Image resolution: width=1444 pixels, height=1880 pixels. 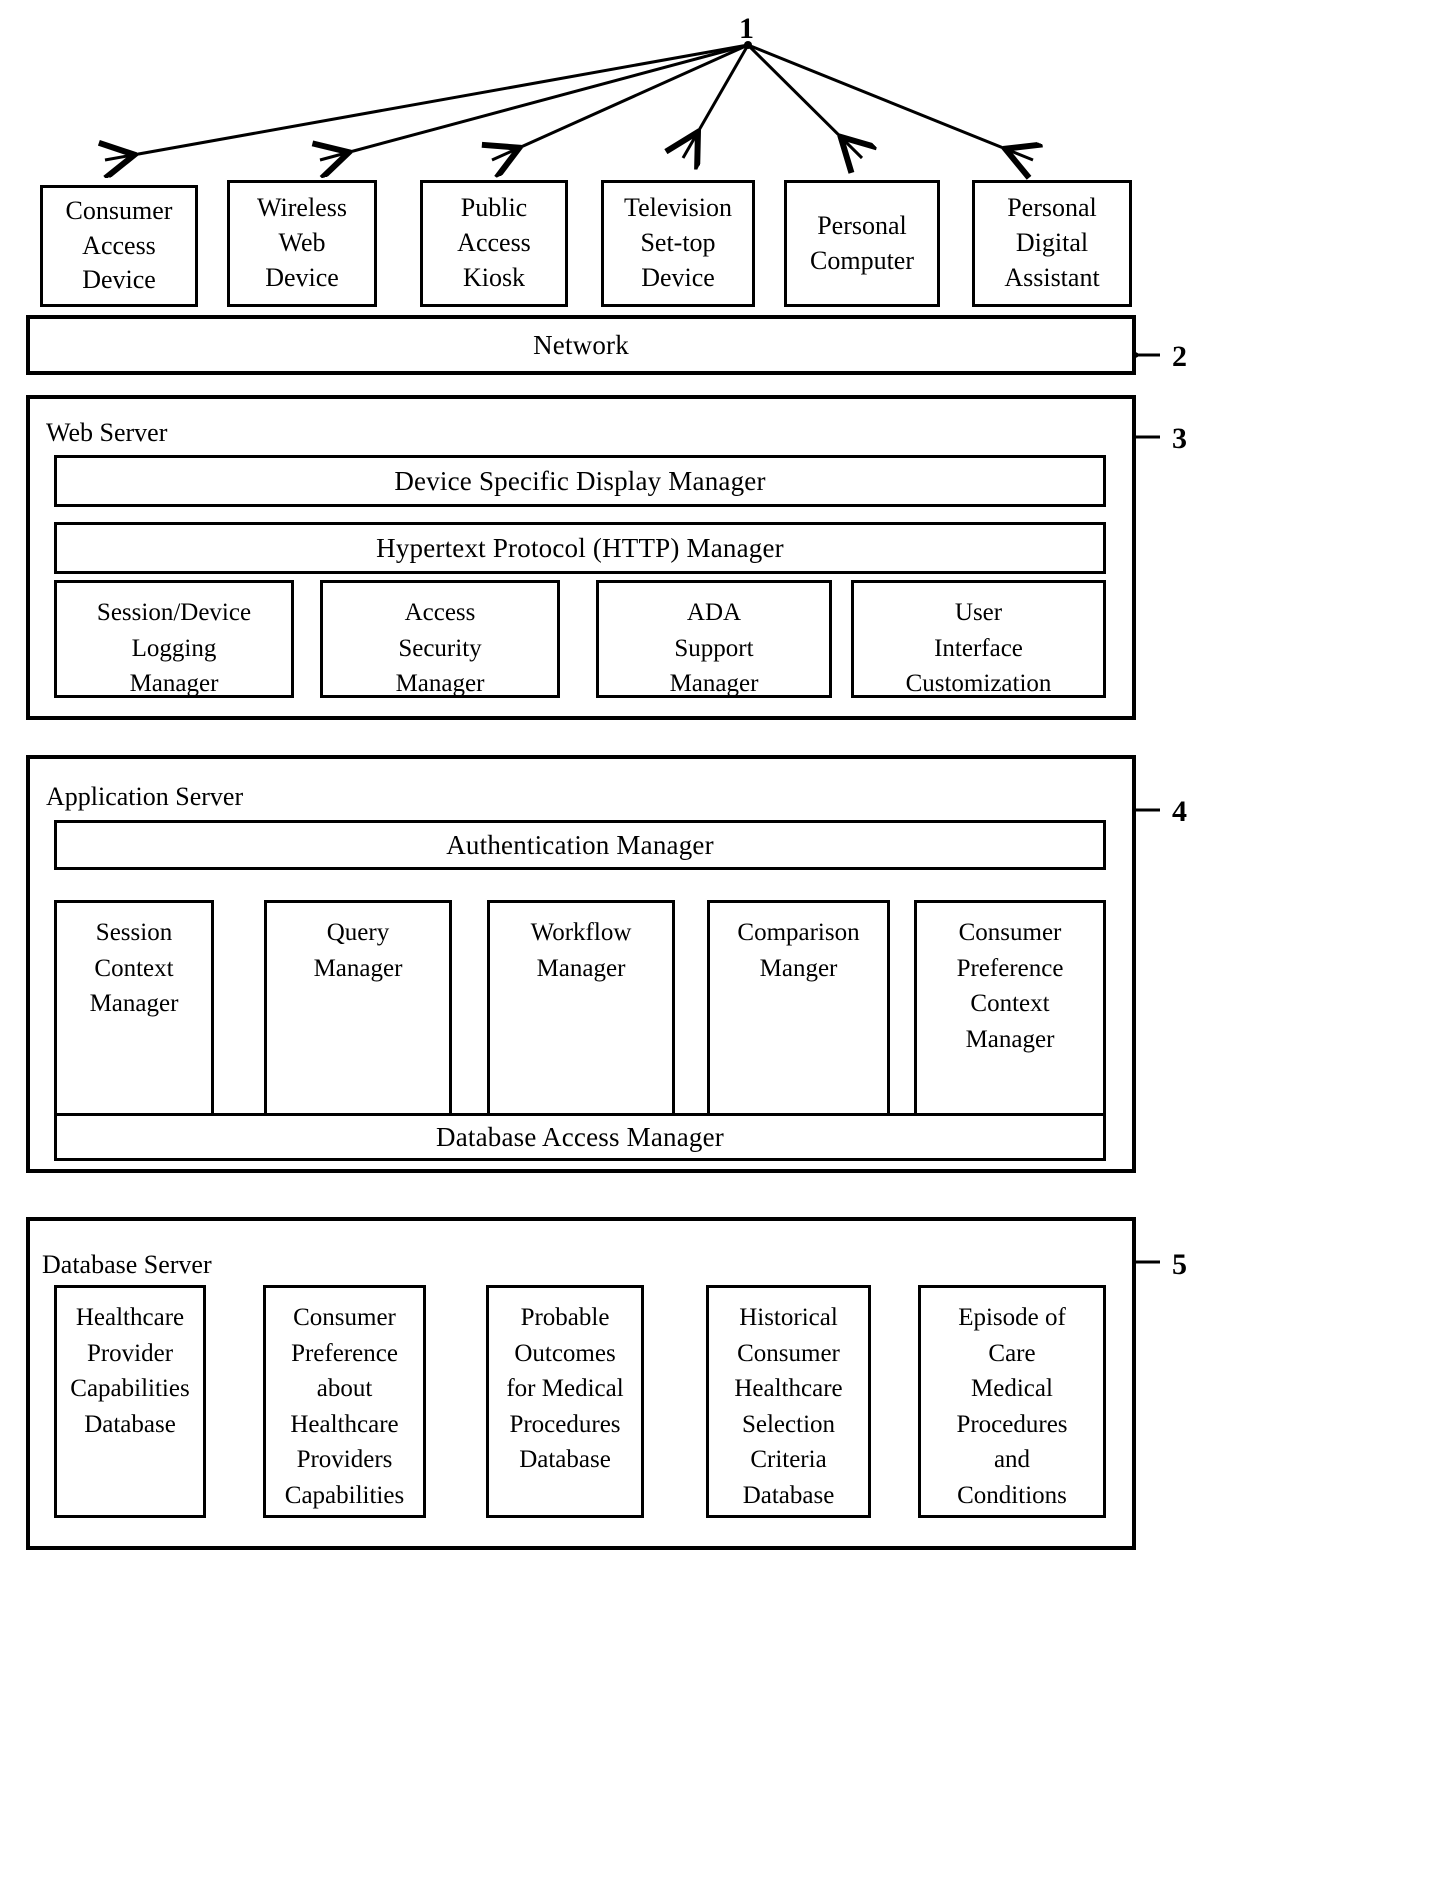 I want to click on database-line: Preference, so click(x=344, y=1353).